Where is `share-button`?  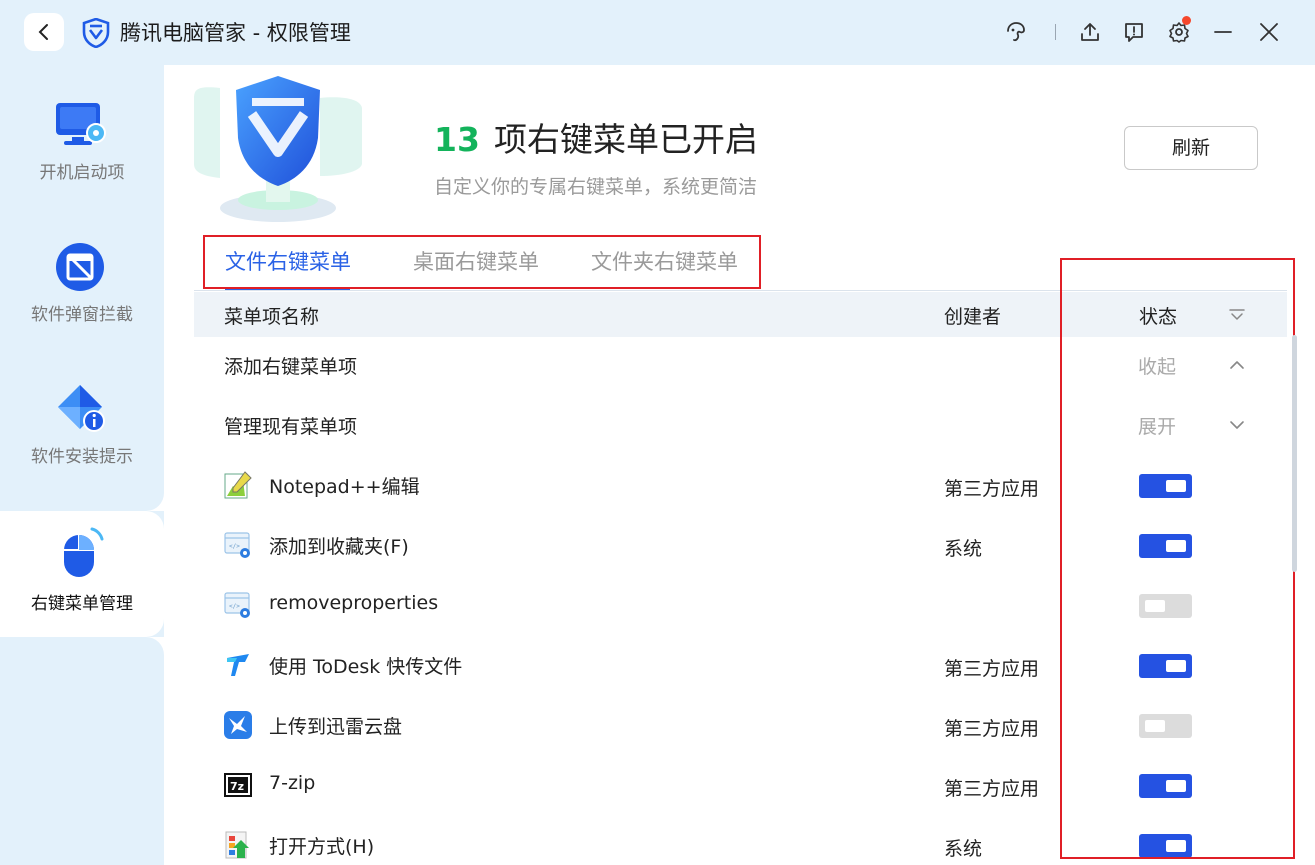
share-button is located at coordinates (1090, 32).